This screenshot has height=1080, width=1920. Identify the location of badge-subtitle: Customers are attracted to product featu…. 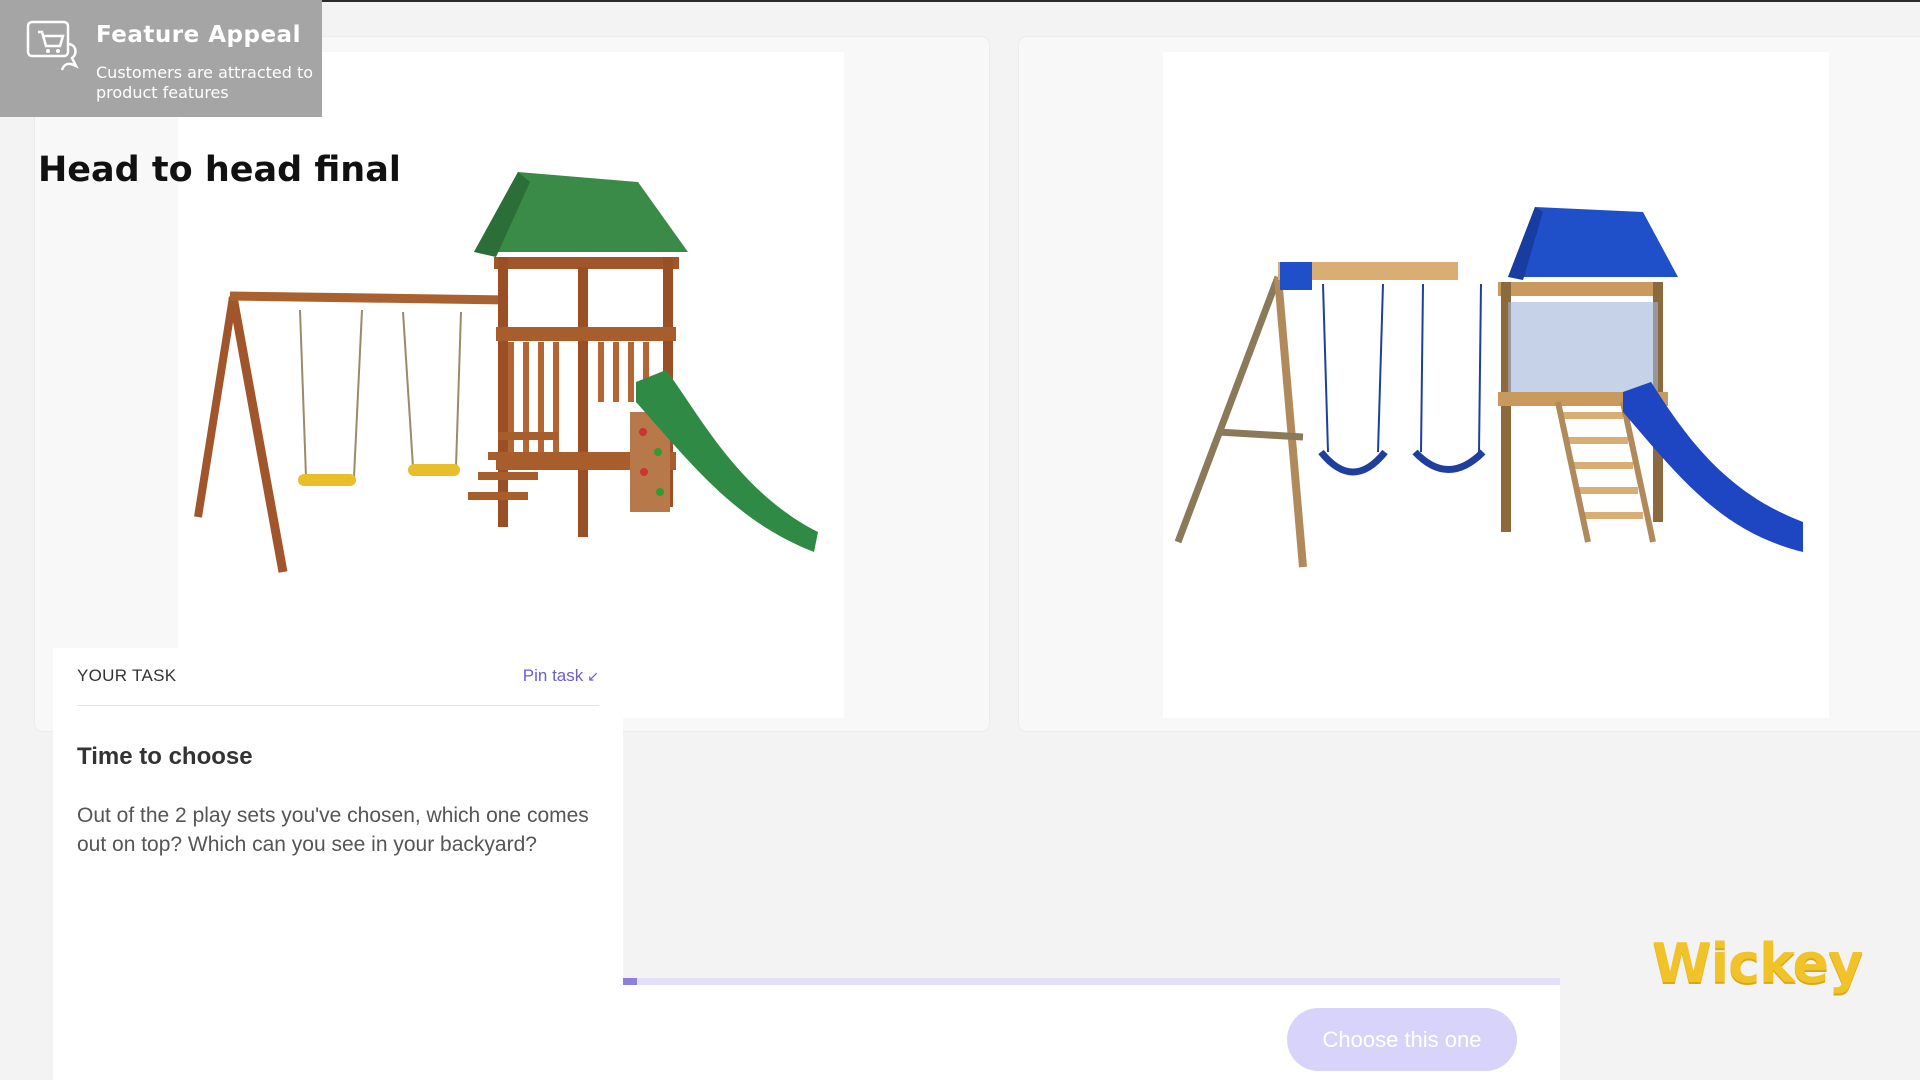
(205, 82).